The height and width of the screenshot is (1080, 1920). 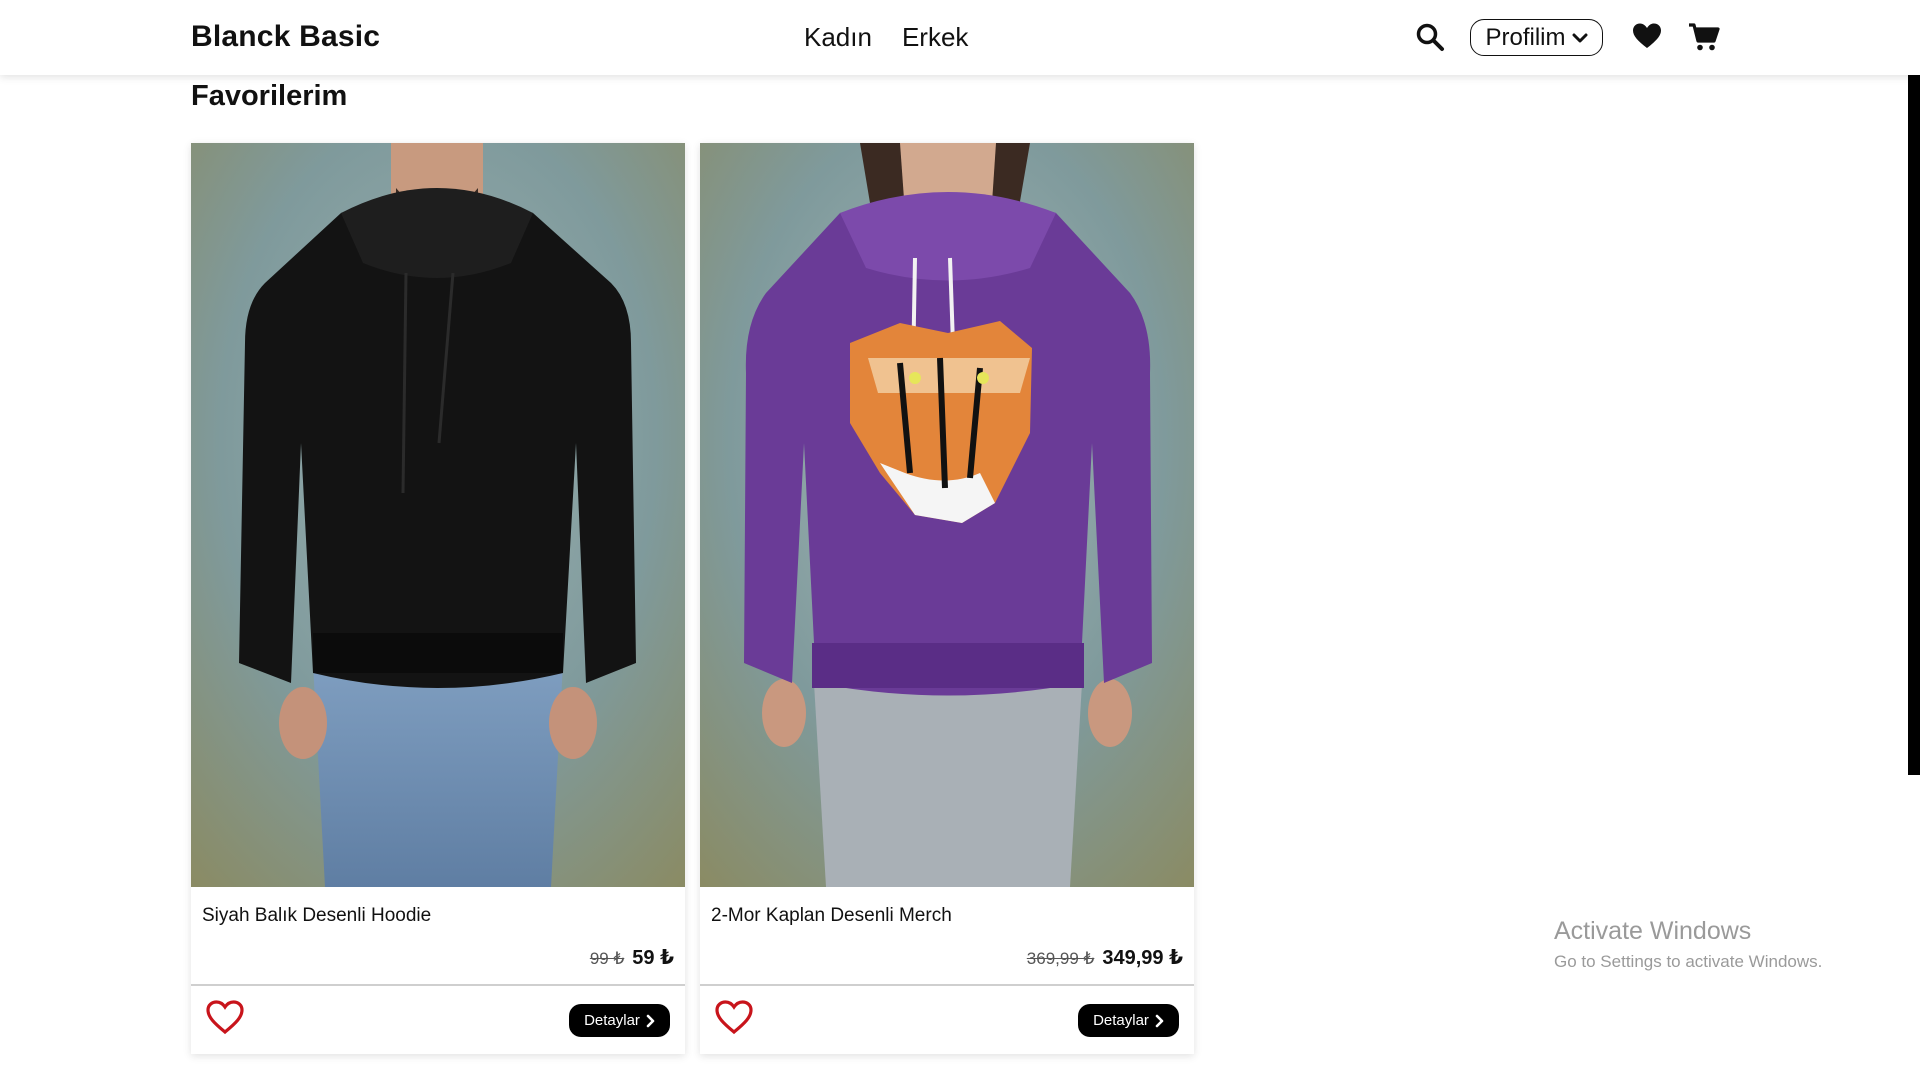 What do you see at coordinates (1142, 958) in the screenshot?
I see `current-price: 349,99 ₺` at bounding box center [1142, 958].